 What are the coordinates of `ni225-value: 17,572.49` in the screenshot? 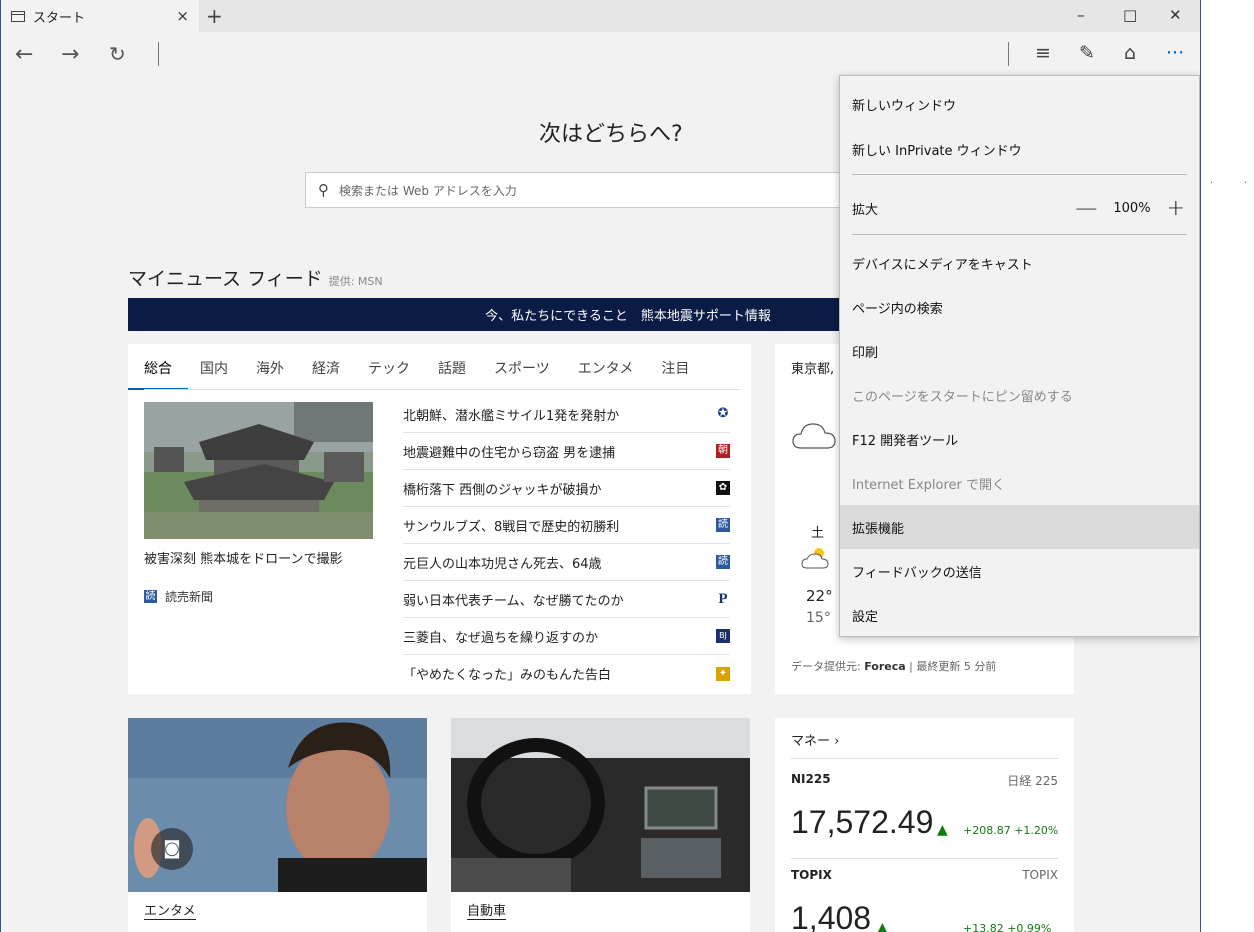 It's located at (862, 822).